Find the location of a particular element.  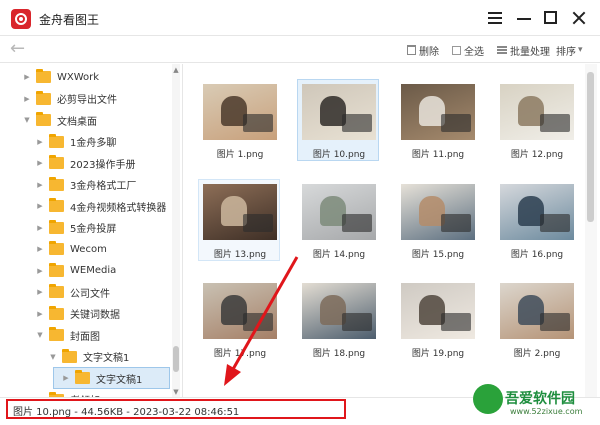

back-arrow-icon: ← is located at coordinates (21, 50).